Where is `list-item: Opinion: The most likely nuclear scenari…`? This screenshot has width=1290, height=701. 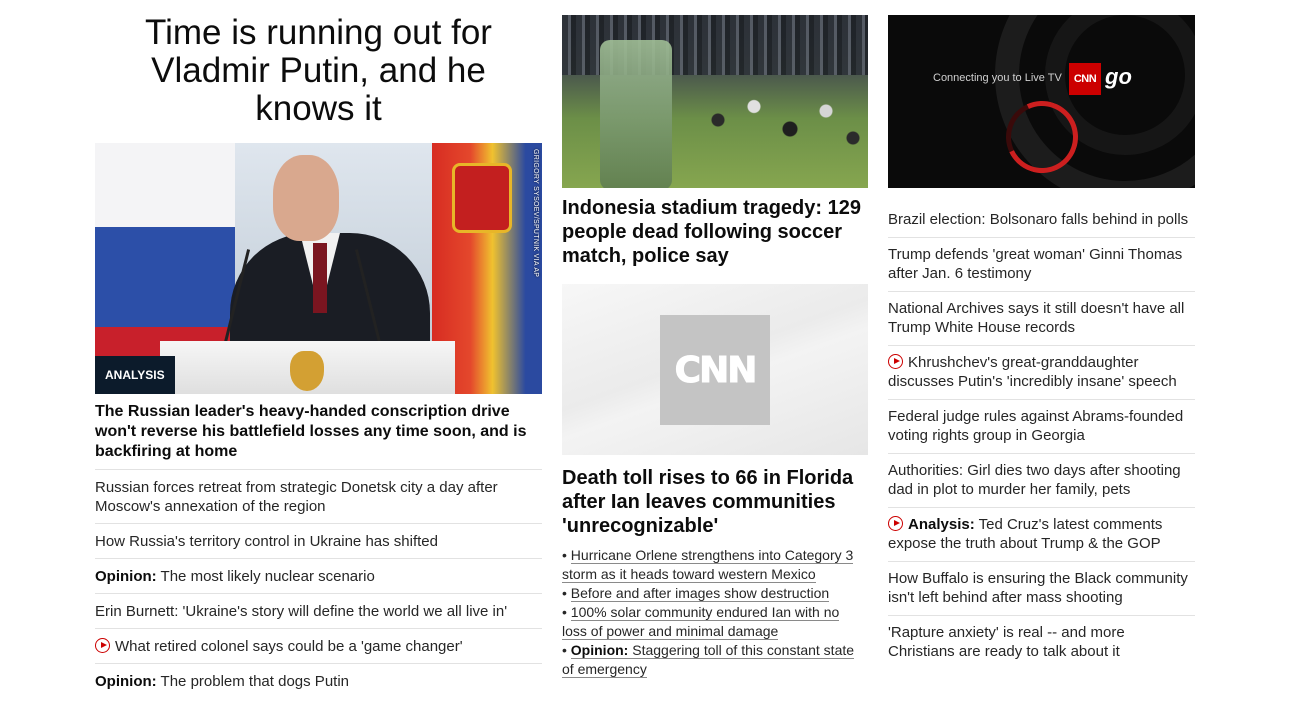
list-item: Opinion: The most likely nuclear scenari… is located at coordinates (318, 575).